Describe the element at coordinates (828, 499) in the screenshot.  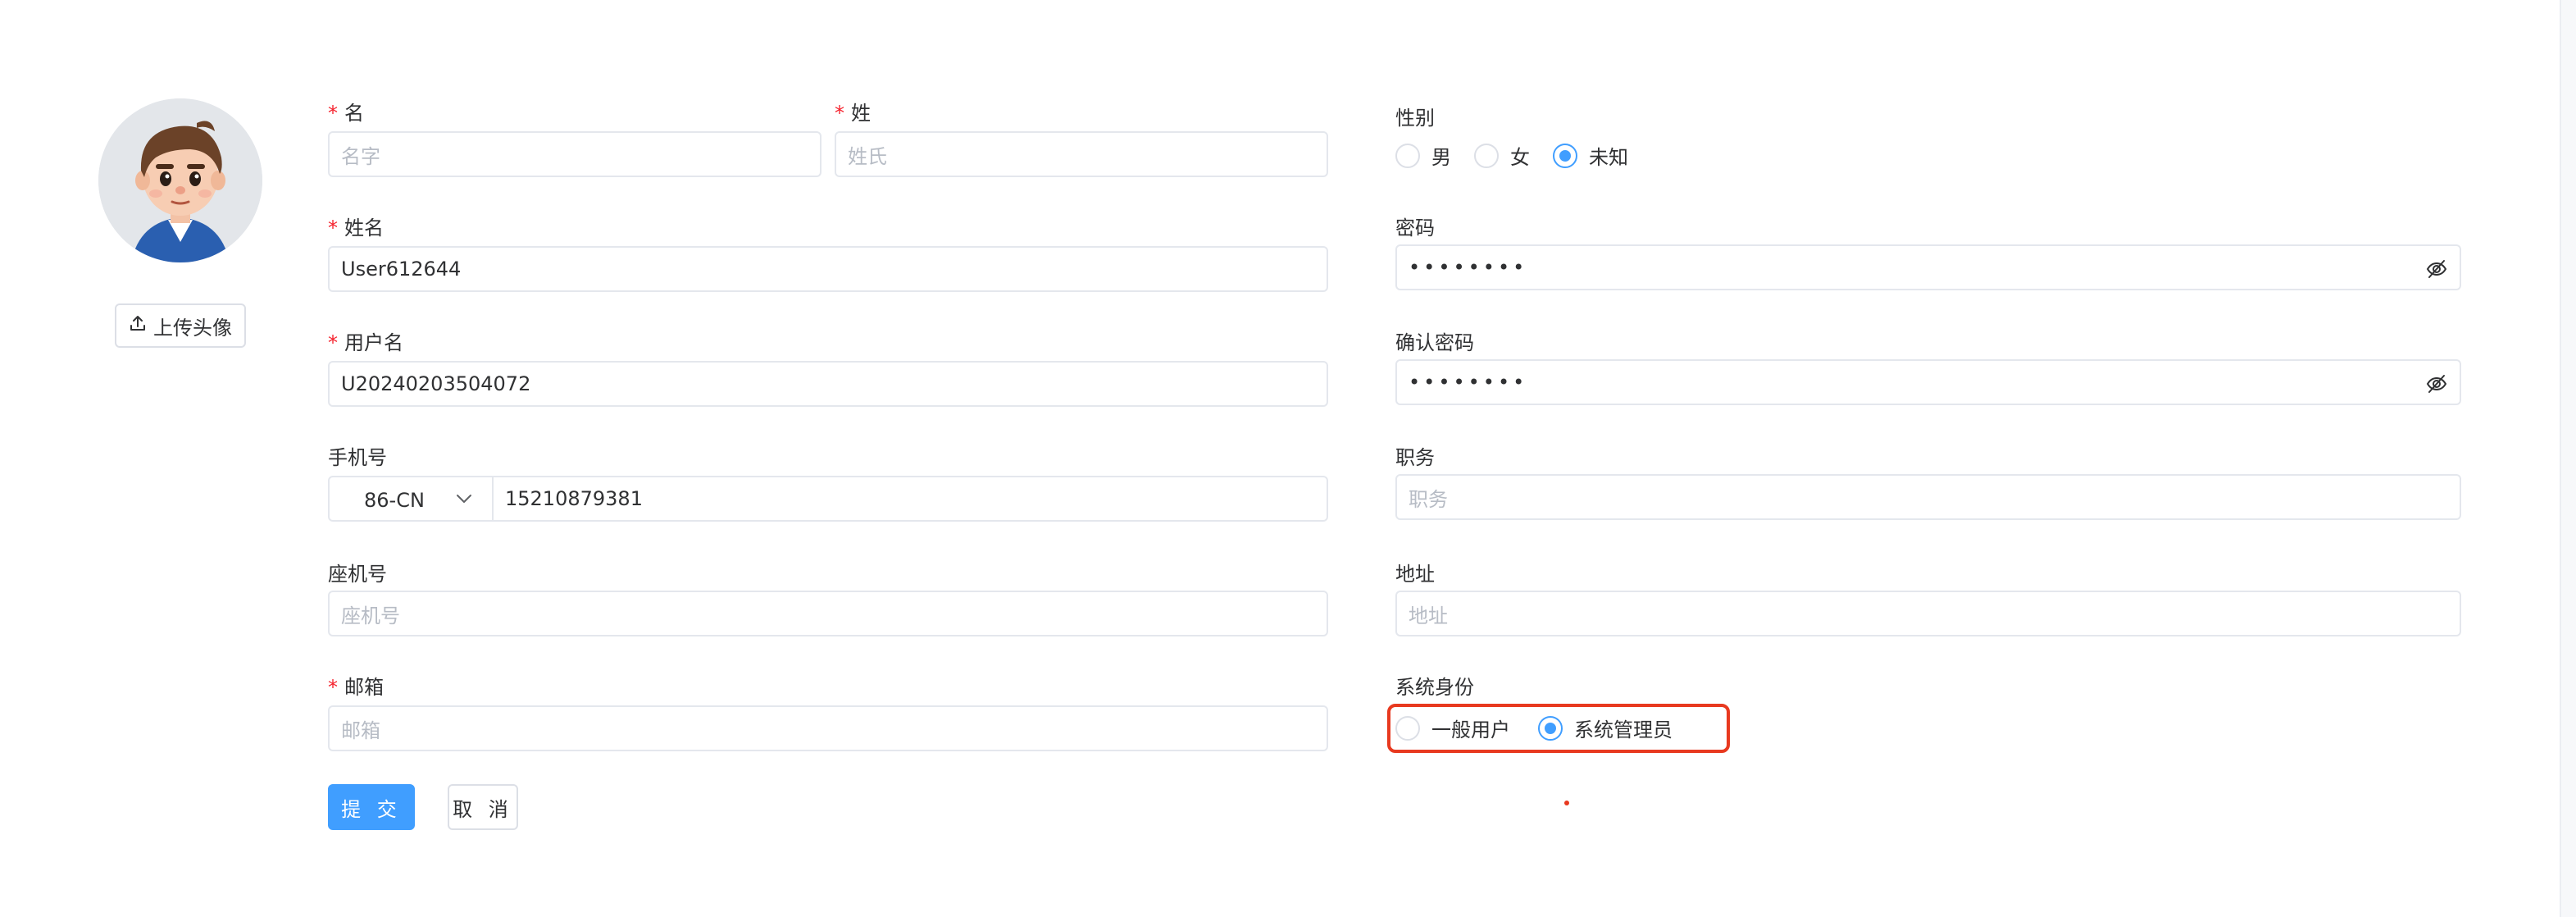
I see `mobile-field: 86-CN 15210879381` at that location.